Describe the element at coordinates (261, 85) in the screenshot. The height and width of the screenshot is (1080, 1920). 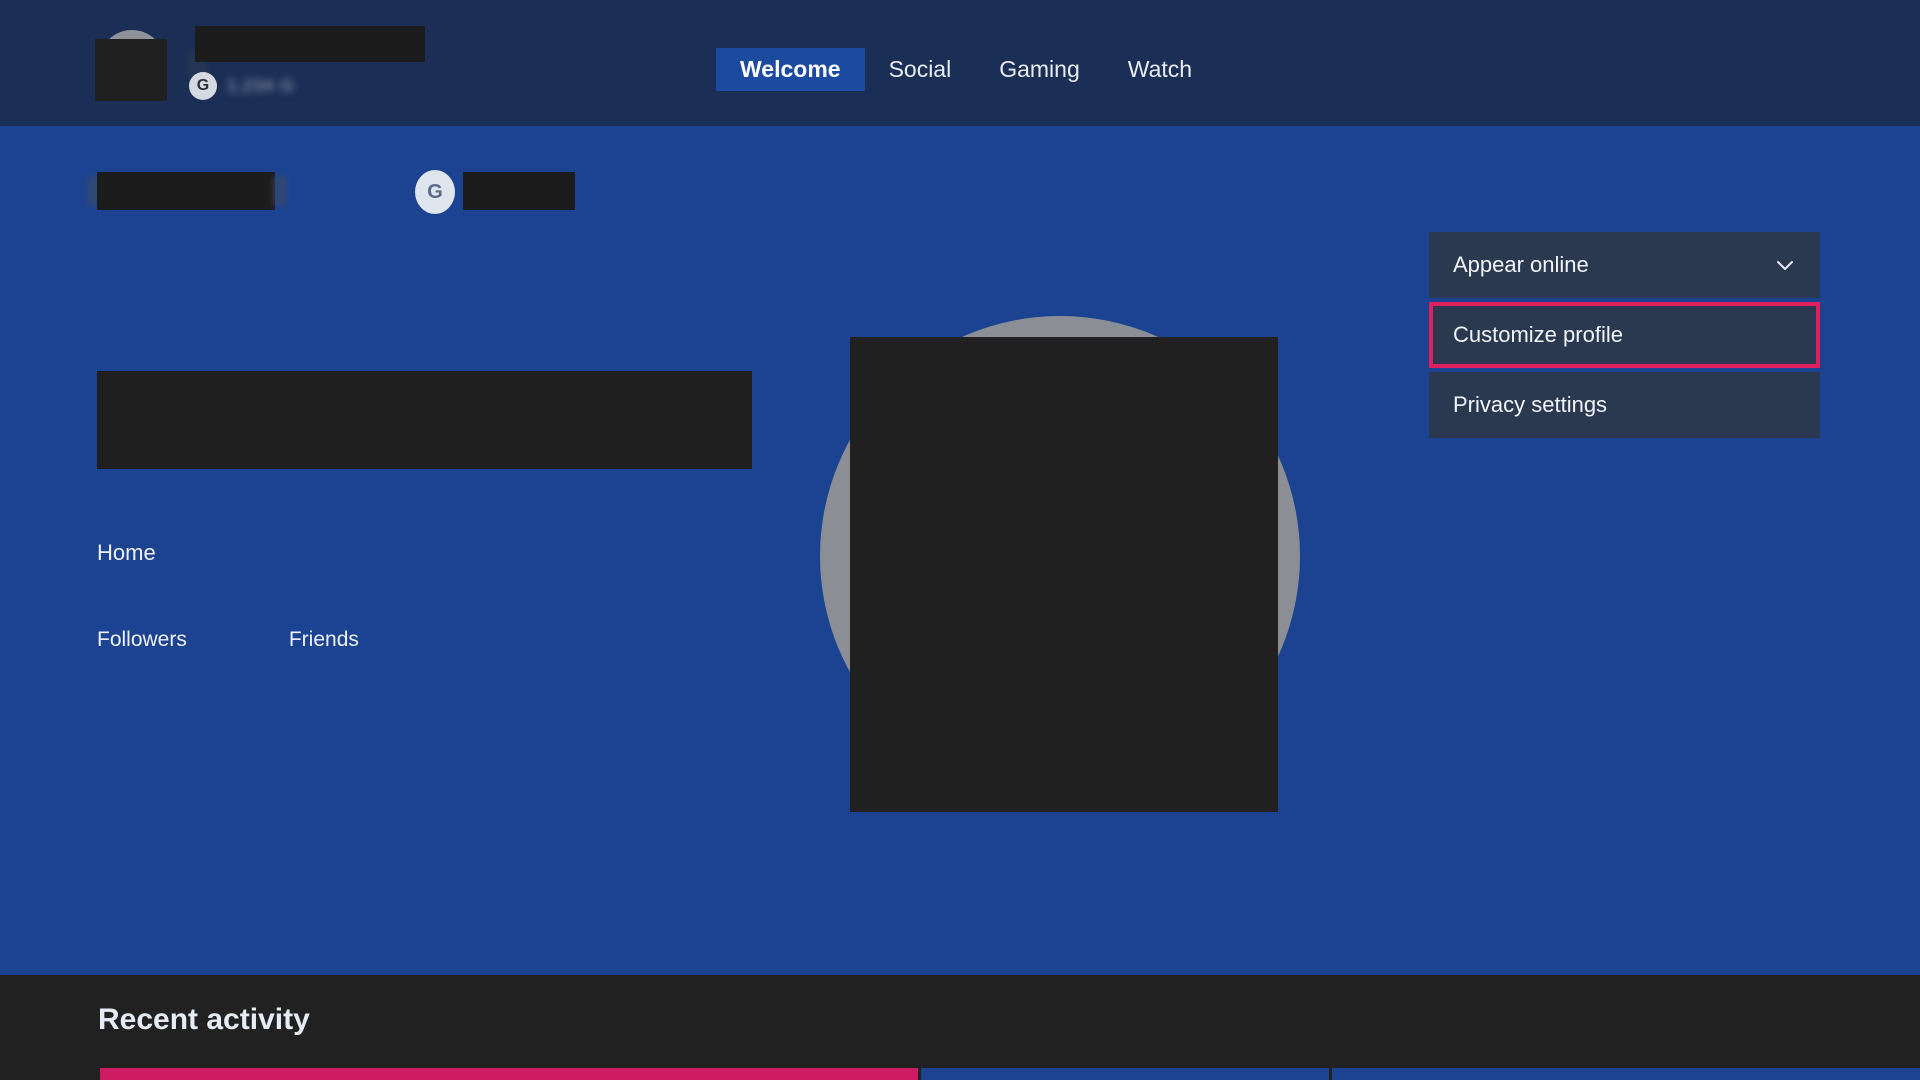
I see `gamerscore-value: 1,234 G` at that location.